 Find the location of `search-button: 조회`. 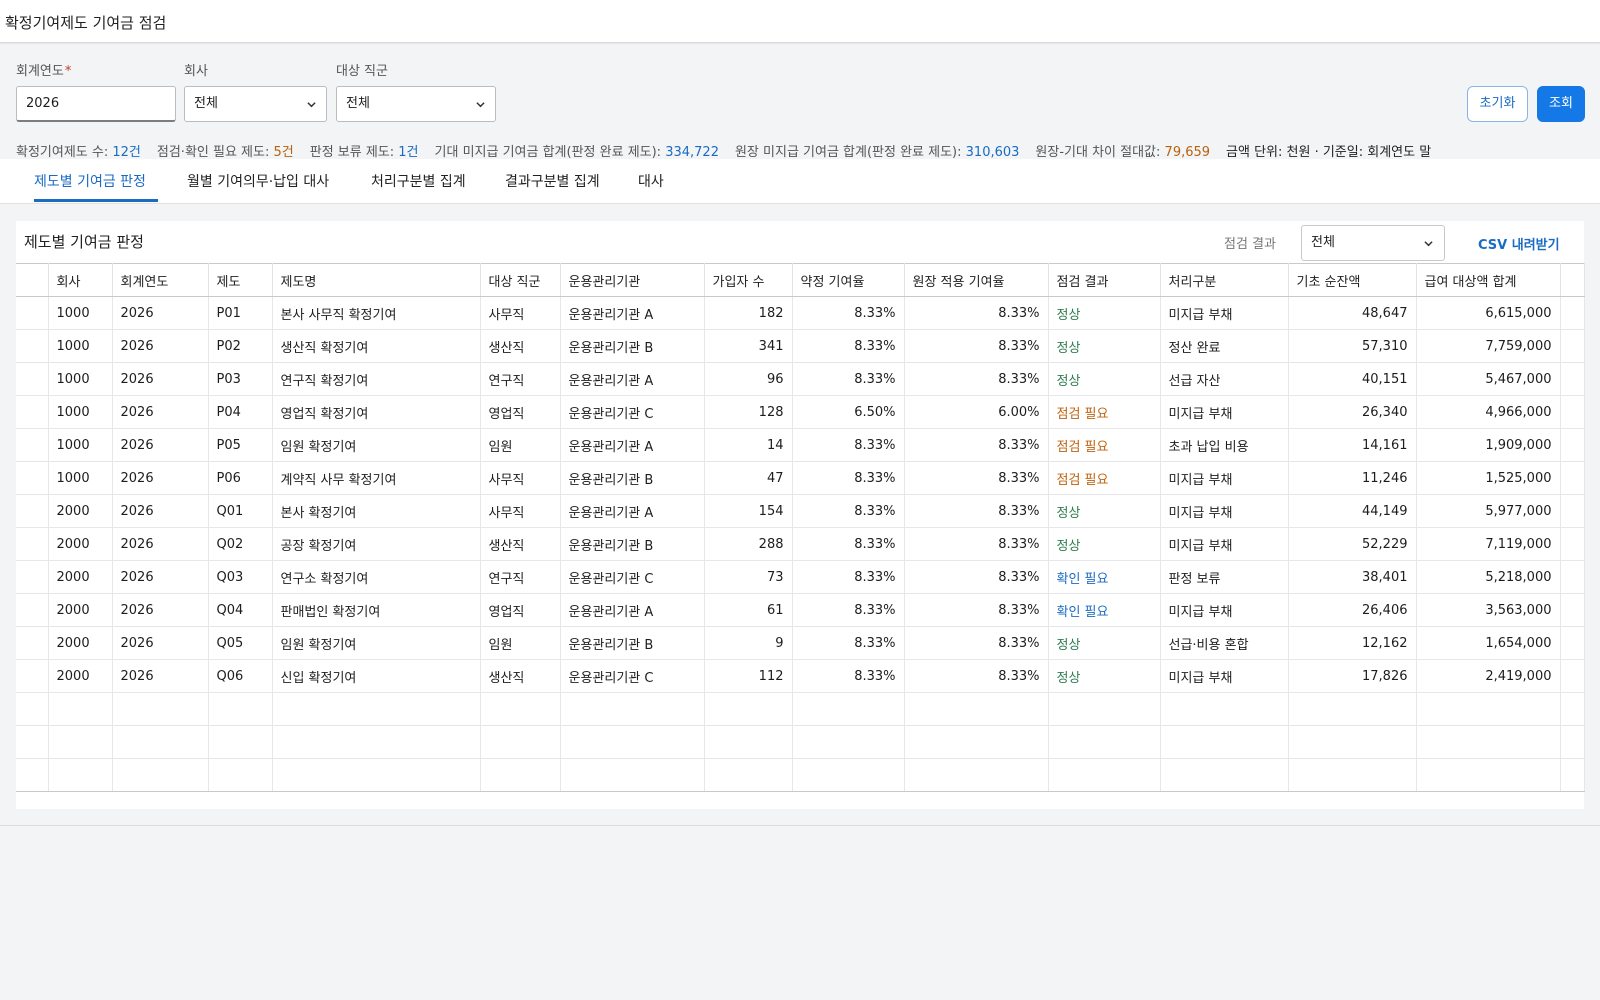

search-button: 조회 is located at coordinates (1561, 104).